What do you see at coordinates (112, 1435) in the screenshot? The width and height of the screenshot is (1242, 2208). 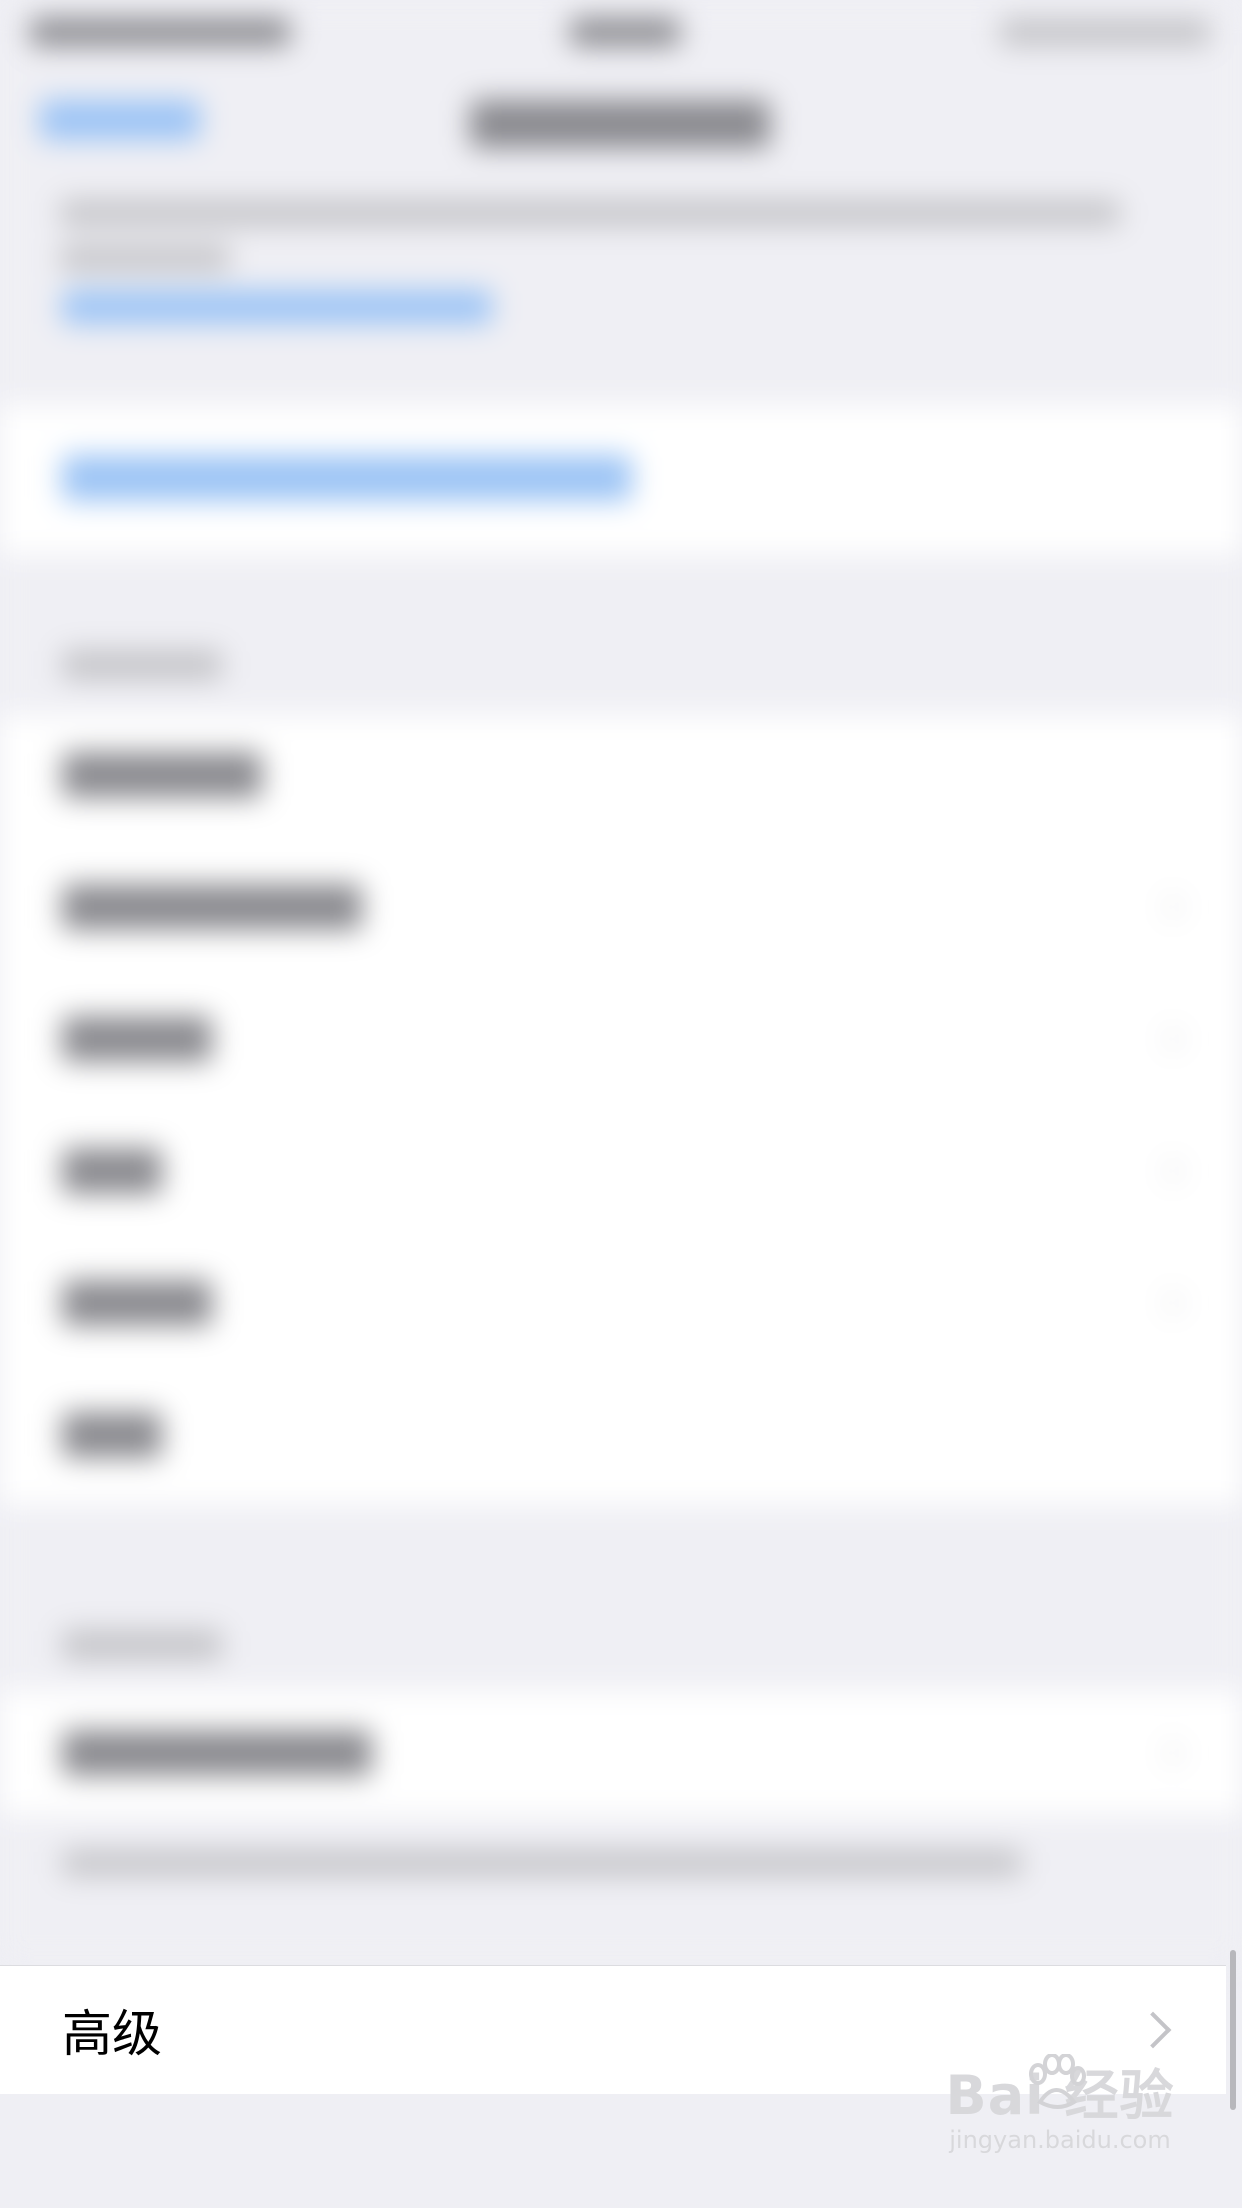 I see `row-6-label` at bounding box center [112, 1435].